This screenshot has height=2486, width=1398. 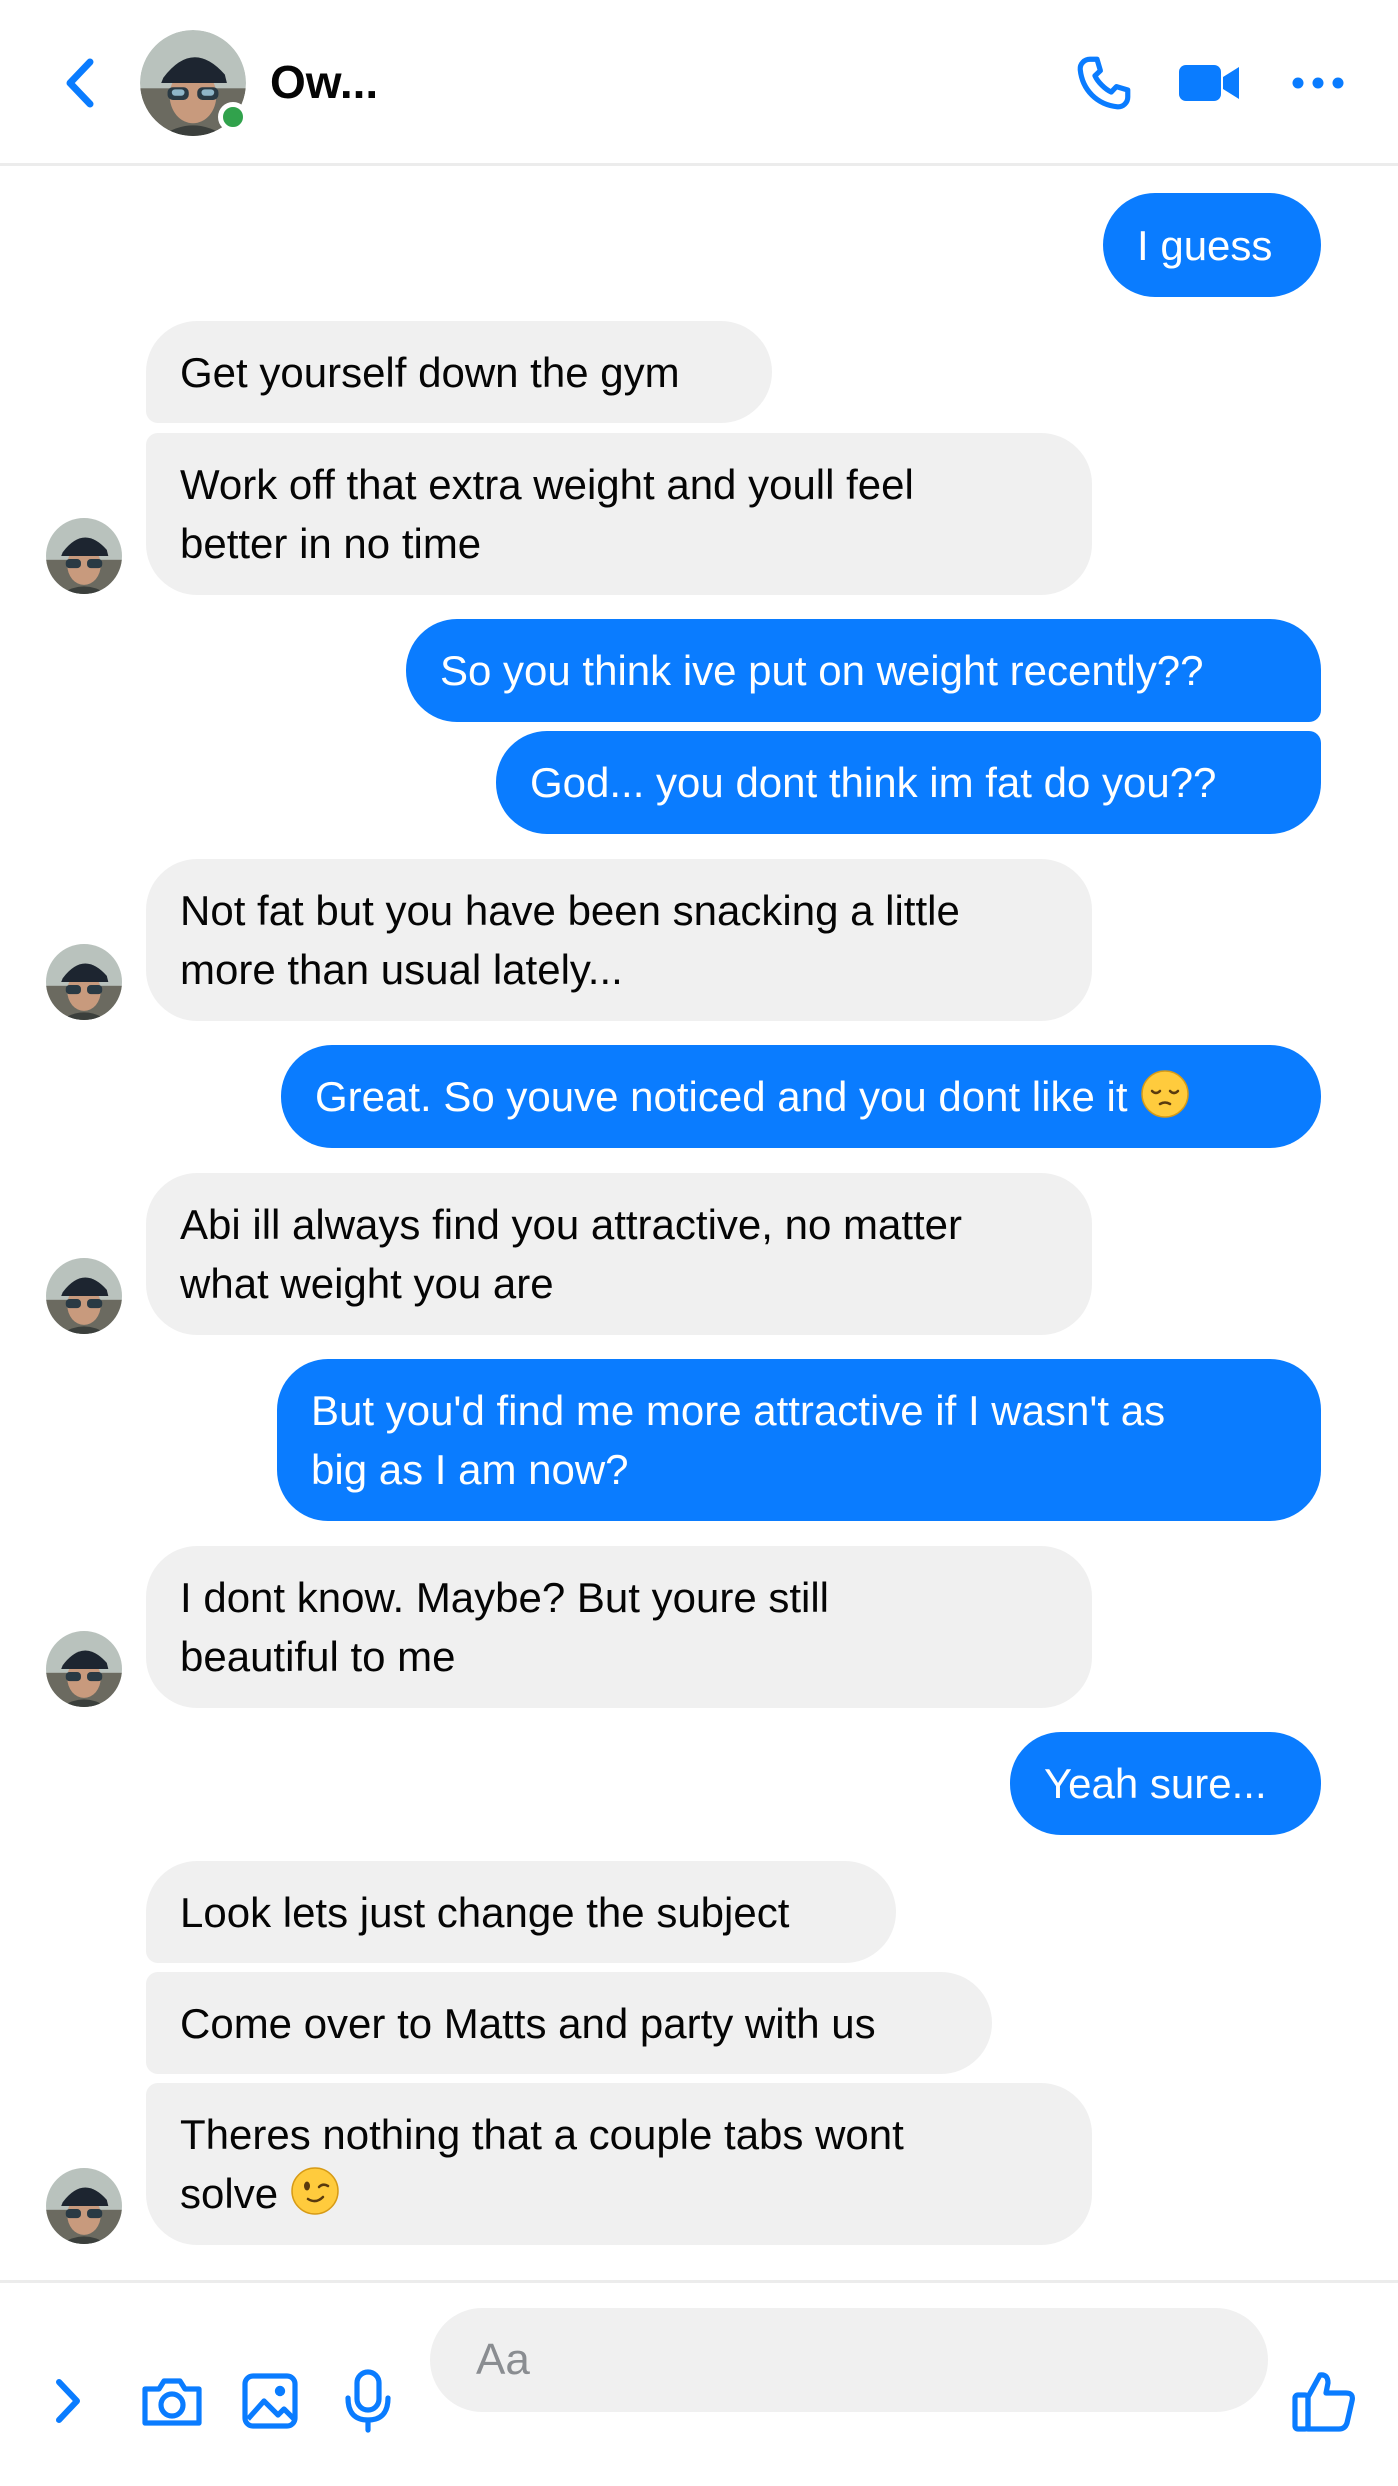 I want to click on more-horizontal-icon, so click(x=1318, y=83).